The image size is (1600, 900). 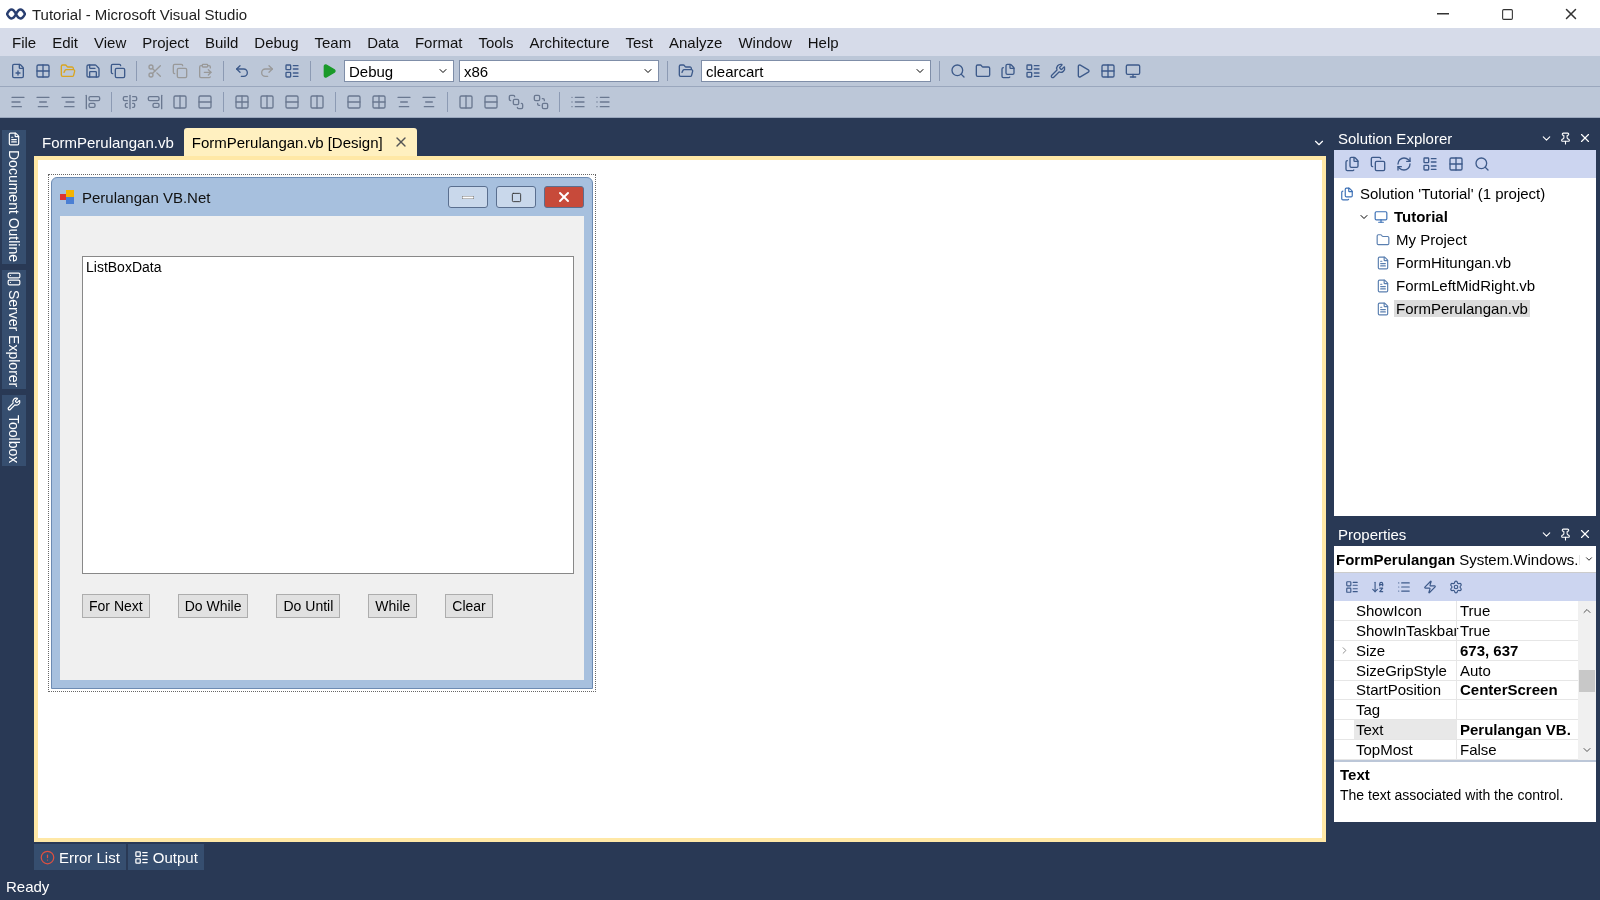 What do you see at coordinates (496, 42) in the screenshot?
I see `menu-item: Tools` at bounding box center [496, 42].